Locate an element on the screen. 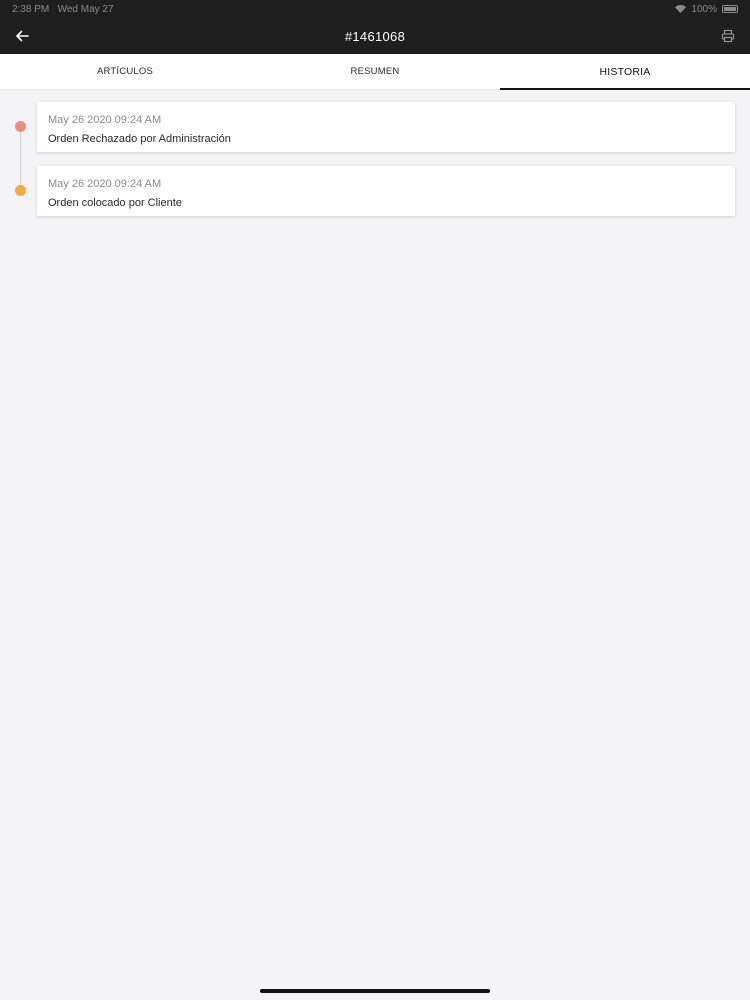  history-description: Orden Rechazado por Administración is located at coordinates (139, 139).